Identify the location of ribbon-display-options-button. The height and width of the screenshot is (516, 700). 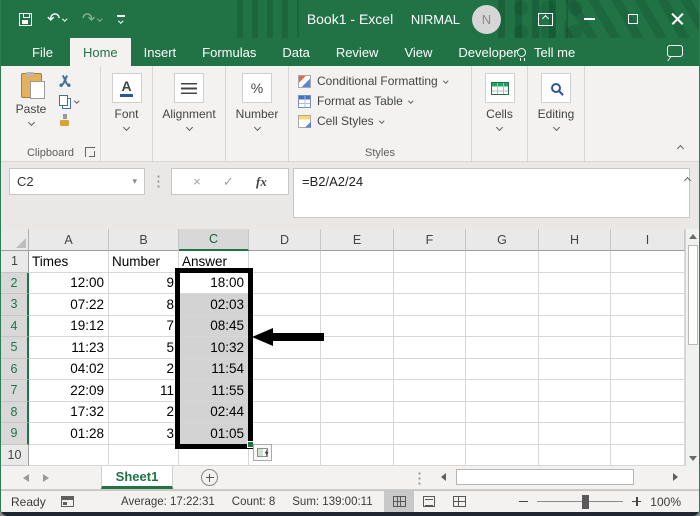
(545, 19).